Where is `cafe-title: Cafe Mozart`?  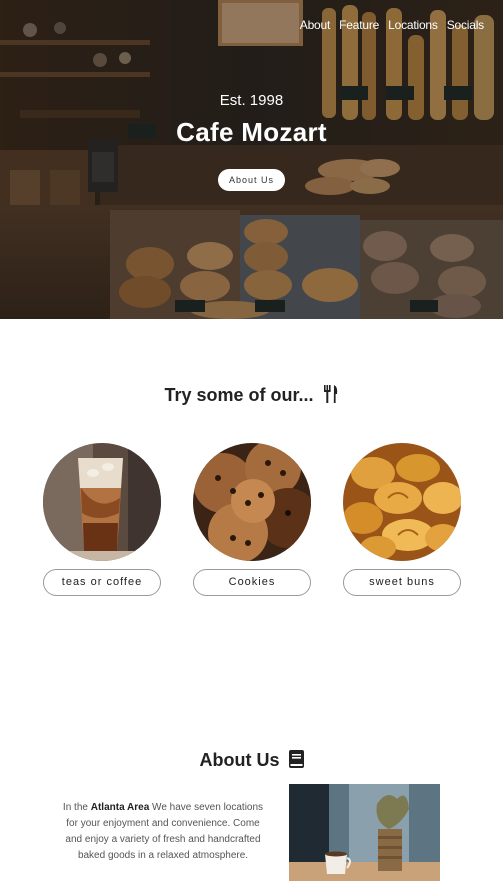 cafe-title: Cafe Mozart is located at coordinates (251, 132).